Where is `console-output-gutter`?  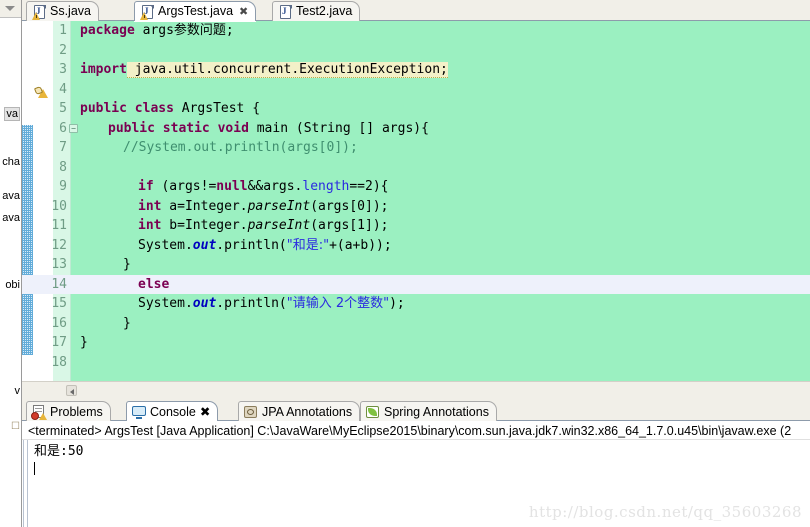 console-output-gutter is located at coordinates (25, 483).